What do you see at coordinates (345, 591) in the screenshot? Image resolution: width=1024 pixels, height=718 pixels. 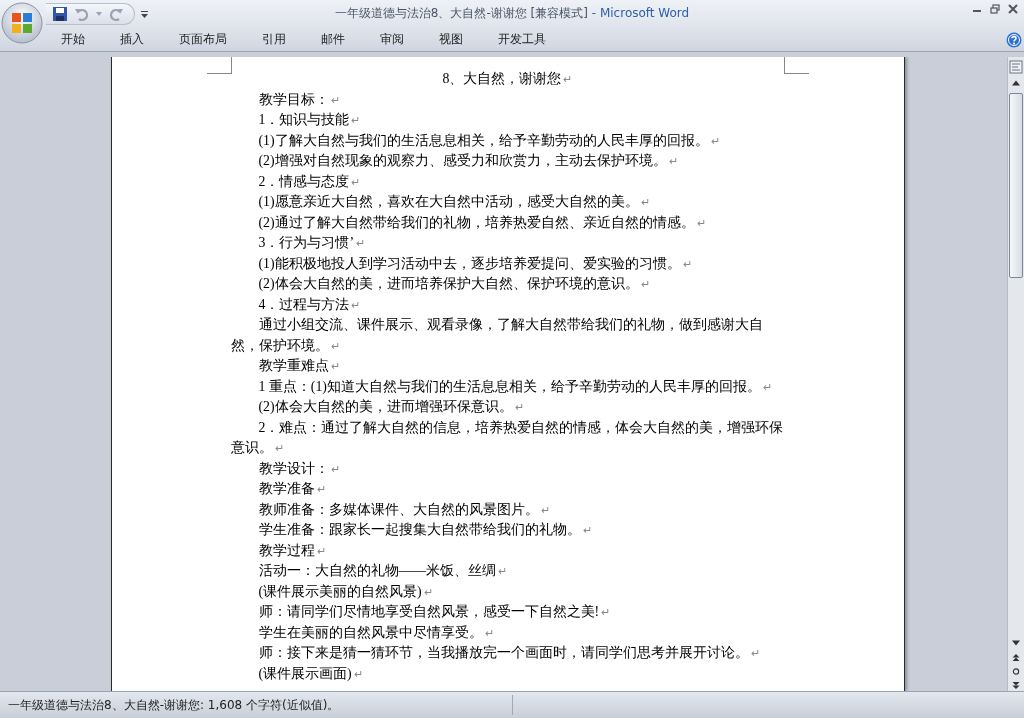 I see `paragraph-text: (课件展示美丽的自然风景)↵` at bounding box center [345, 591].